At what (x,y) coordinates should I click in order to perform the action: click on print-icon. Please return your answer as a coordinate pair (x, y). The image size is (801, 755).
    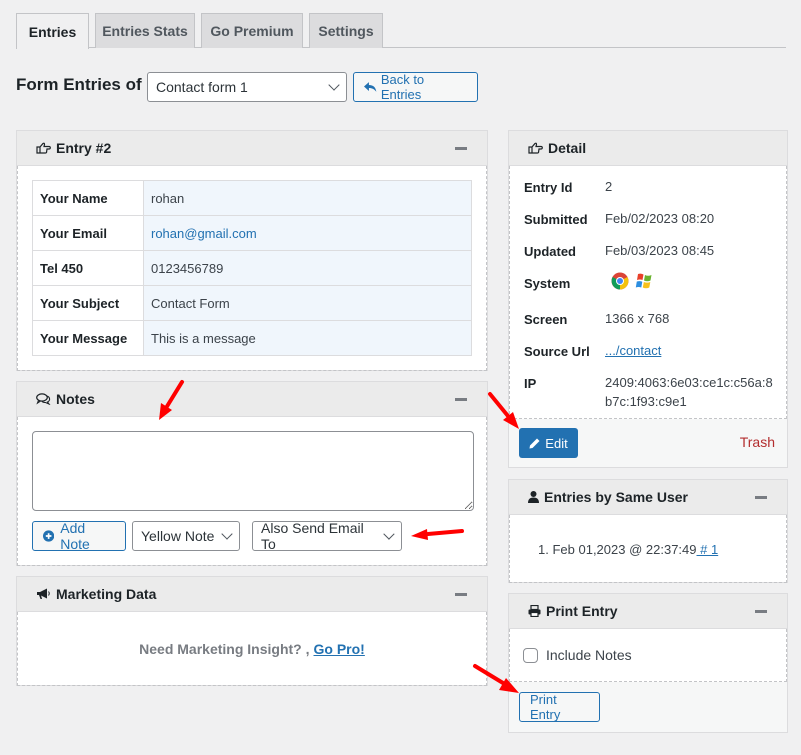
    Looking at the image, I should click on (534, 611).